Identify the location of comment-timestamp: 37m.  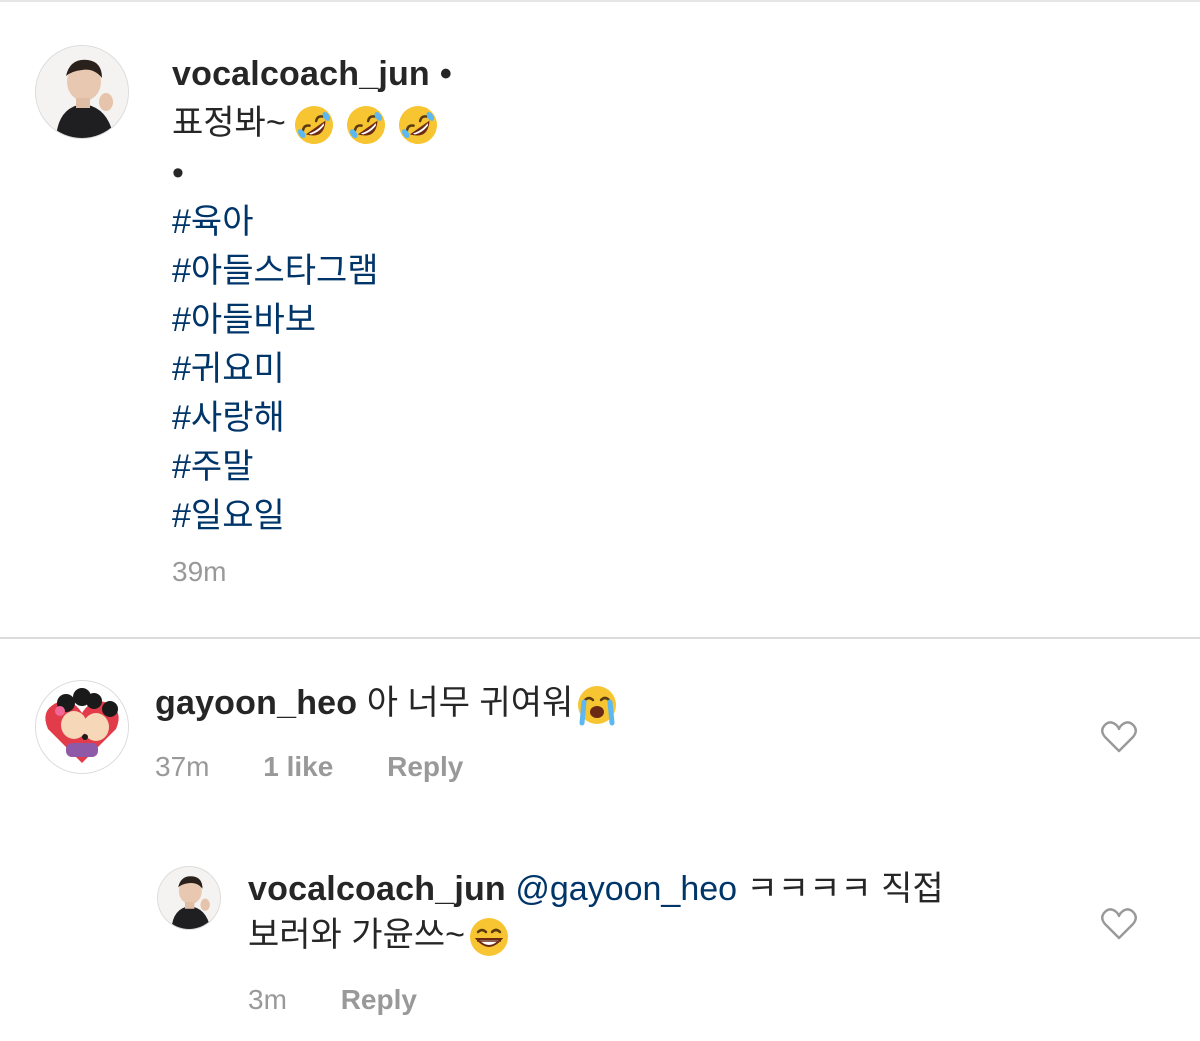
(182, 766).